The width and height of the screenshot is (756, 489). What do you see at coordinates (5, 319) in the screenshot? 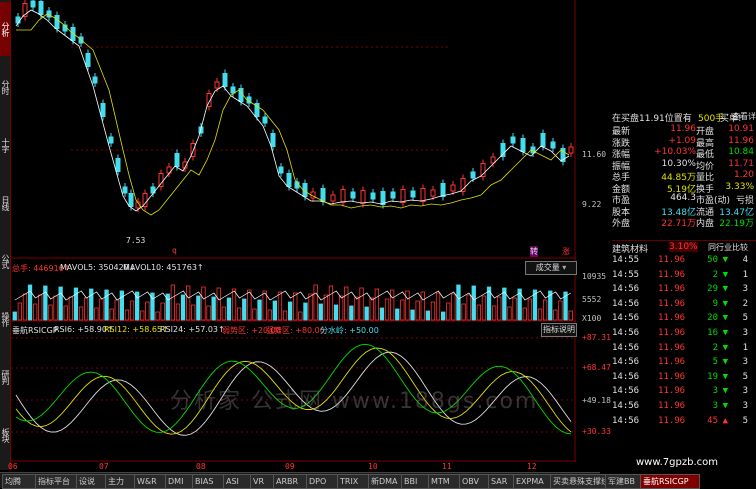
I see `left-tab: 操作` at bounding box center [5, 319].